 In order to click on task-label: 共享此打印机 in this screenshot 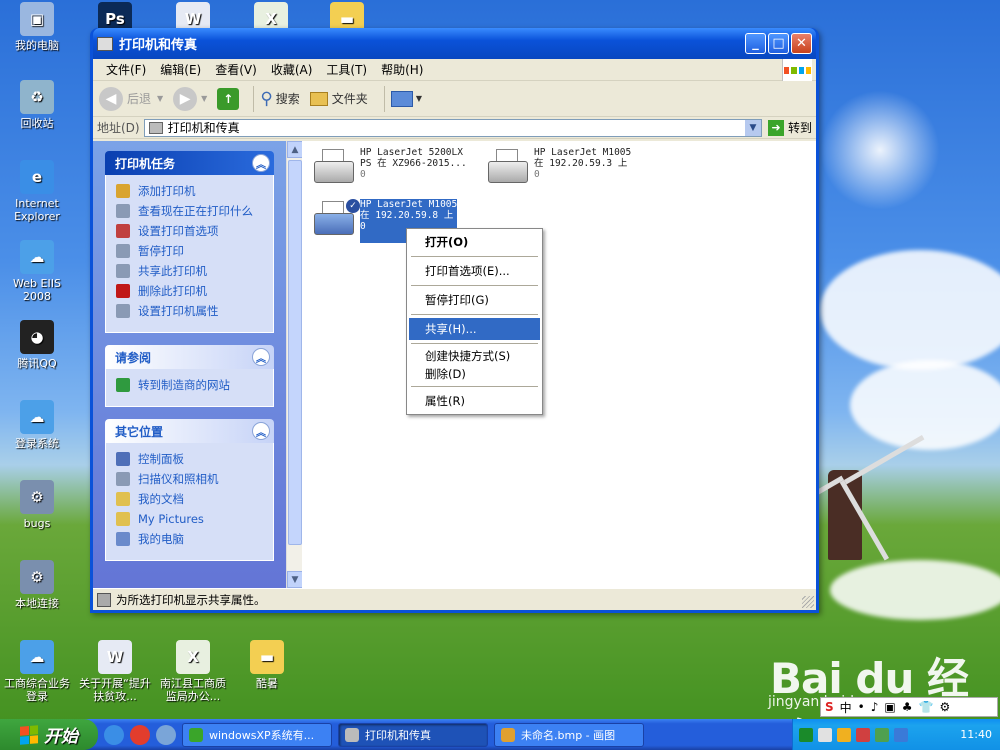, I will do `click(172, 271)`.